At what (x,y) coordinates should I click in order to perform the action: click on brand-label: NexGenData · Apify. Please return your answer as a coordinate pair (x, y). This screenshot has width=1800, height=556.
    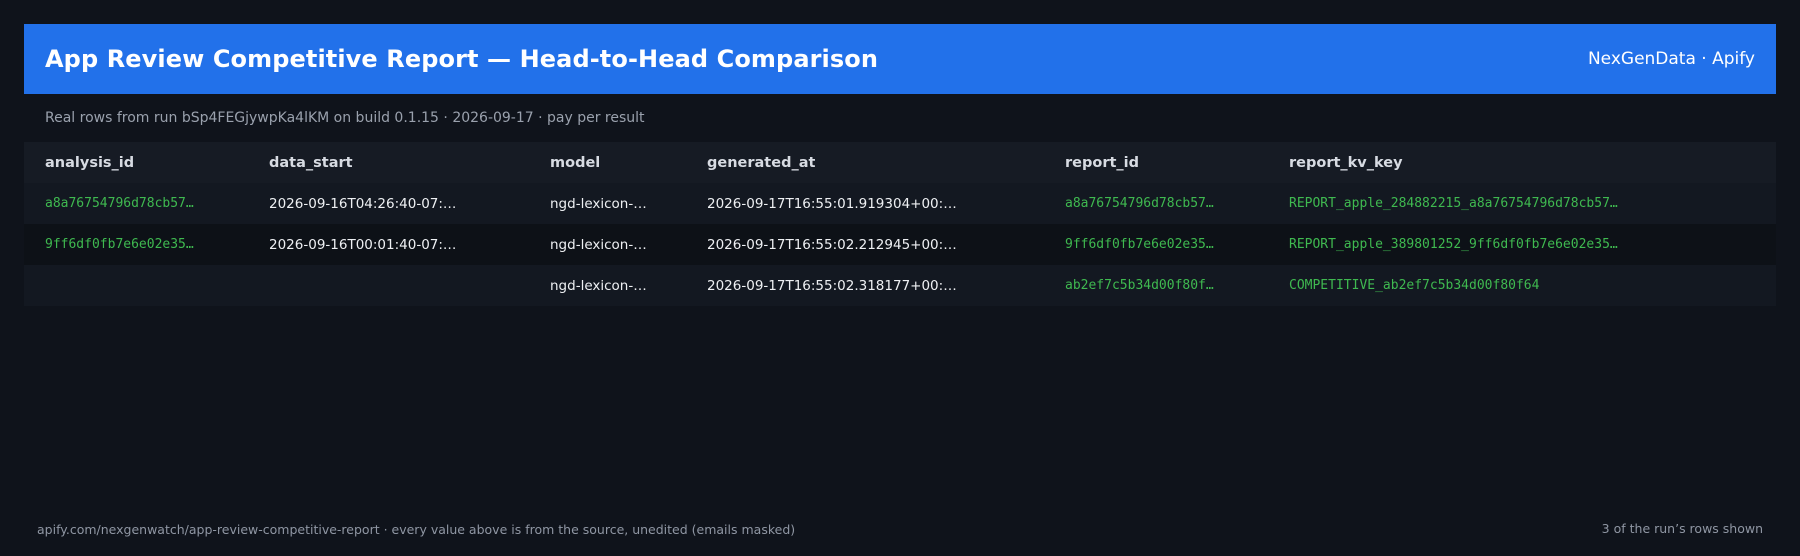
    Looking at the image, I should click on (1671, 59).